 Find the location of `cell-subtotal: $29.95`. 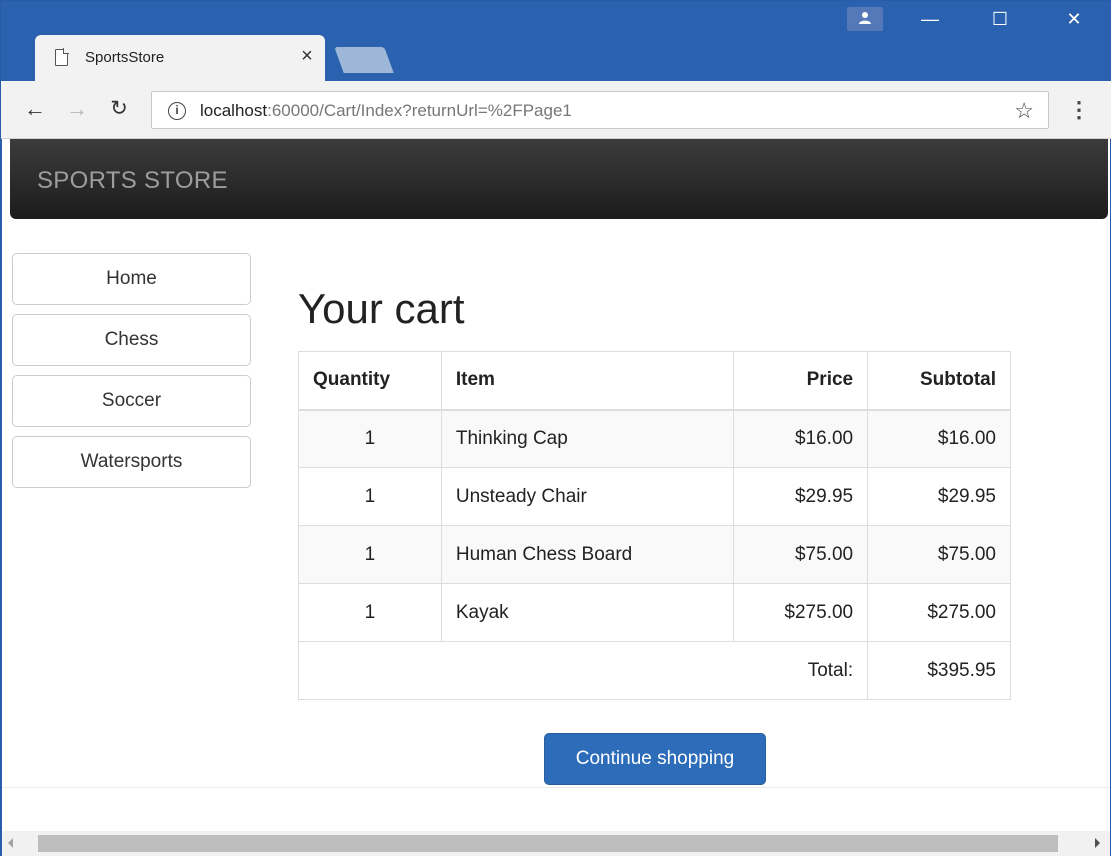

cell-subtotal: $29.95 is located at coordinates (939, 496).